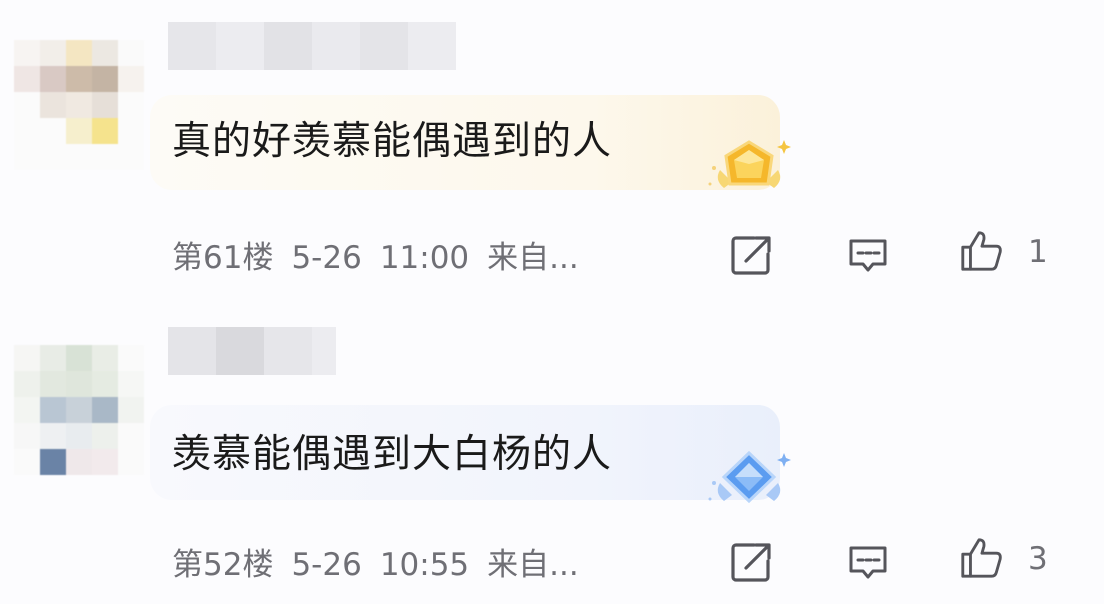 The width and height of the screenshot is (1104, 604). I want to click on comment-time: 11:00, so click(424, 258).